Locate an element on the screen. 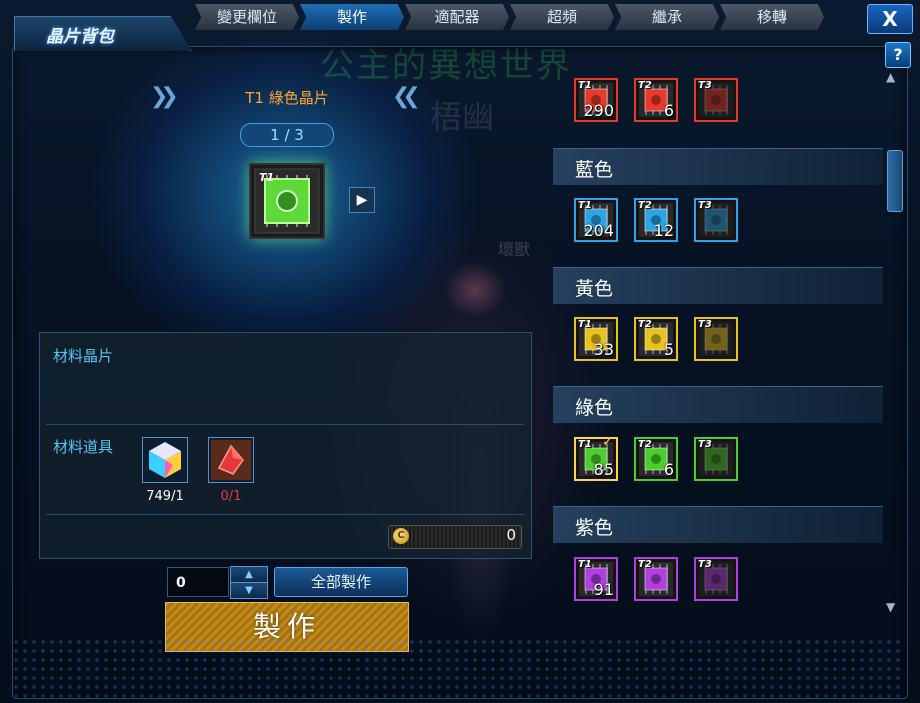 This screenshot has height=703, width=920. color-group-name: 黃色 is located at coordinates (594, 289).